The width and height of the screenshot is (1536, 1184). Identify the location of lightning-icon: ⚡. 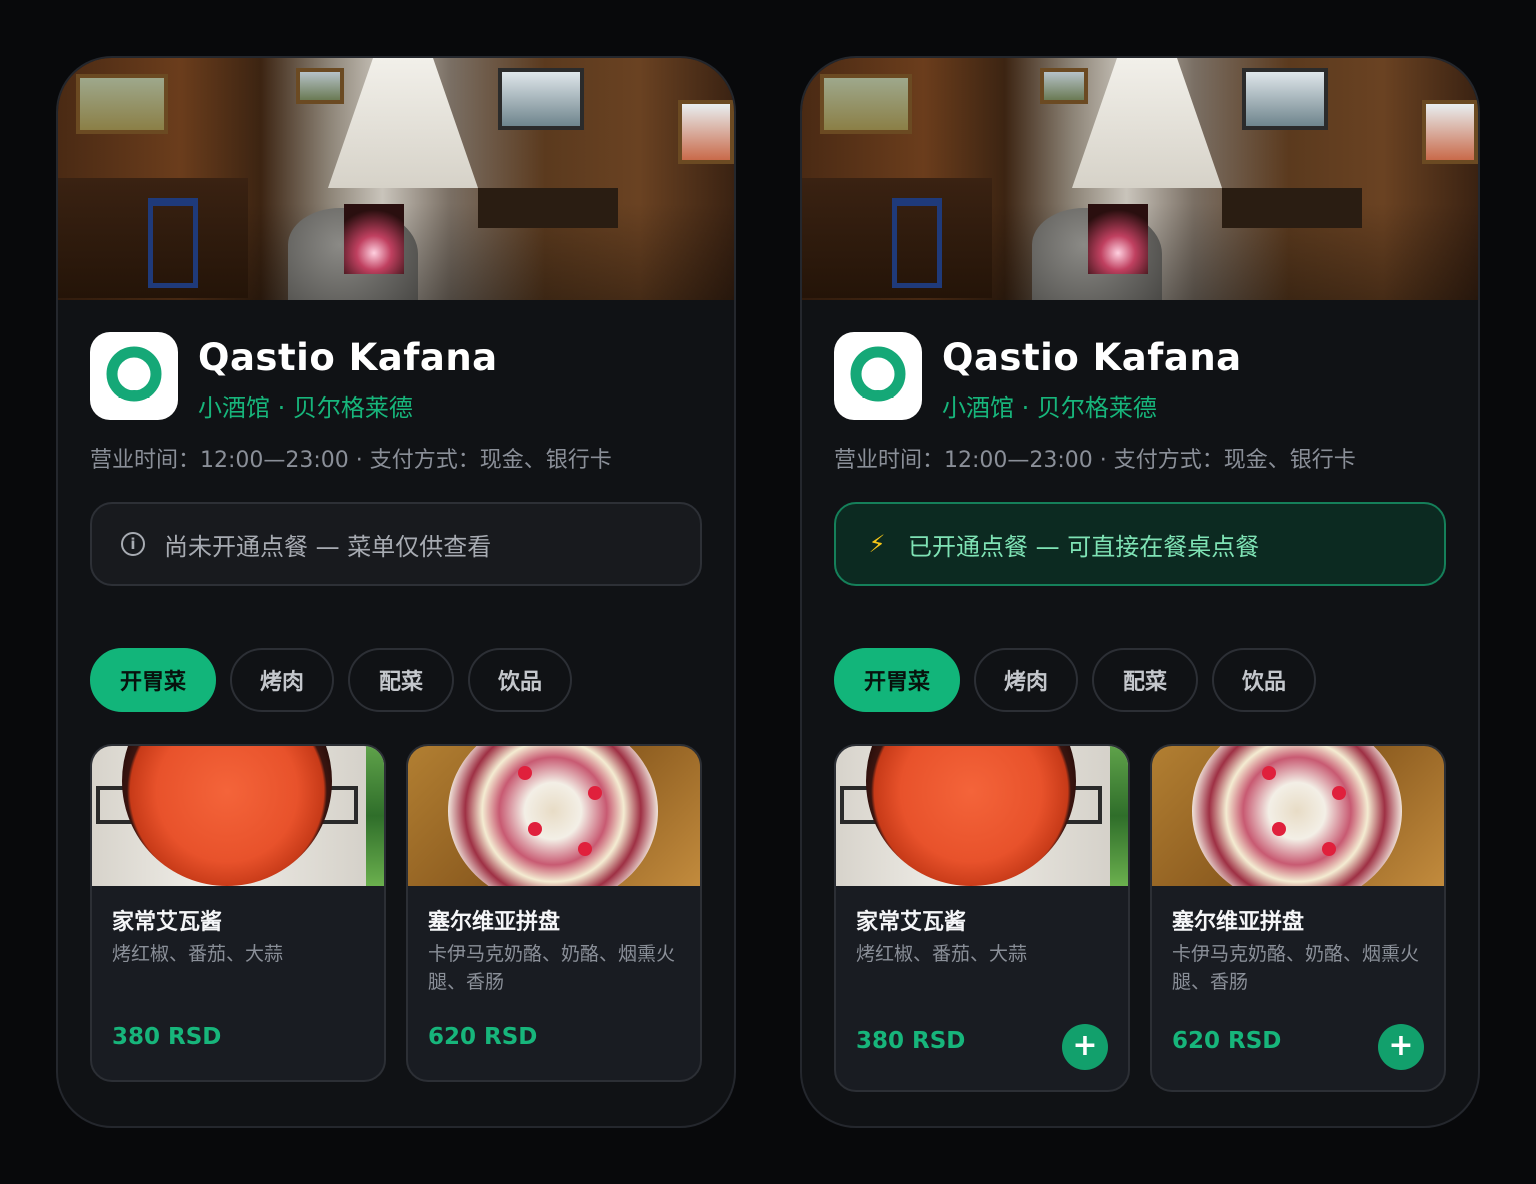
(877, 544).